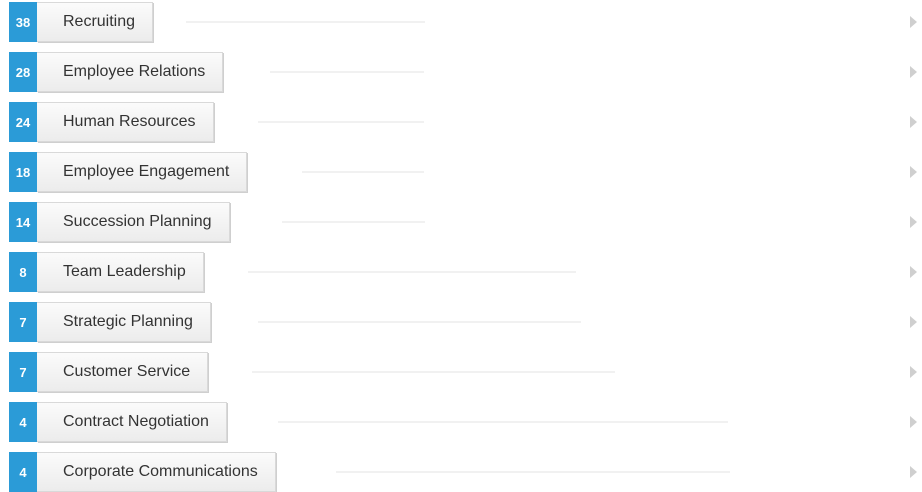  I want to click on endorsement-count: 8, so click(23, 272).